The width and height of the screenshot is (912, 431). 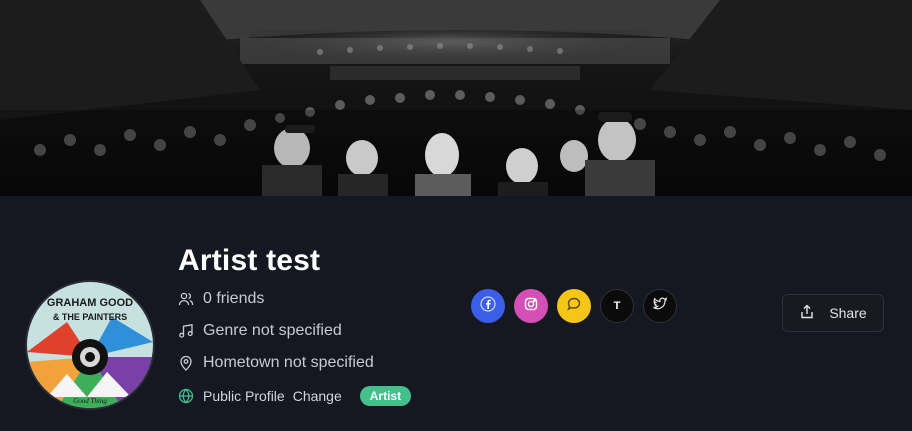 What do you see at coordinates (186, 331) in the screenshot?
I see `music-note-icon` at bounding box center [186, 331].